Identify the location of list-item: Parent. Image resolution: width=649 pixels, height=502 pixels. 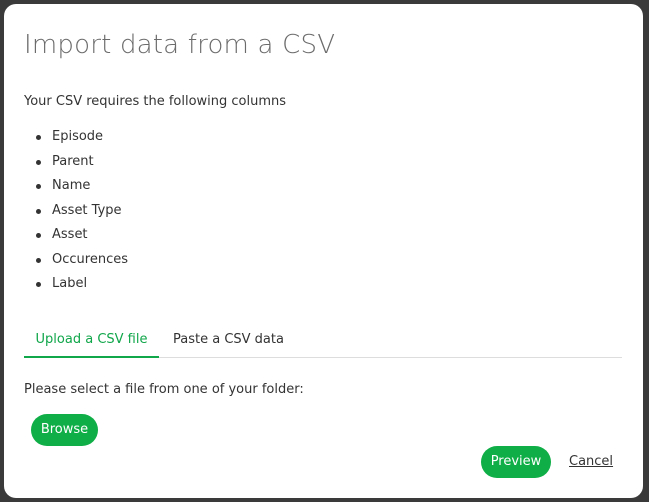
(80, 165).